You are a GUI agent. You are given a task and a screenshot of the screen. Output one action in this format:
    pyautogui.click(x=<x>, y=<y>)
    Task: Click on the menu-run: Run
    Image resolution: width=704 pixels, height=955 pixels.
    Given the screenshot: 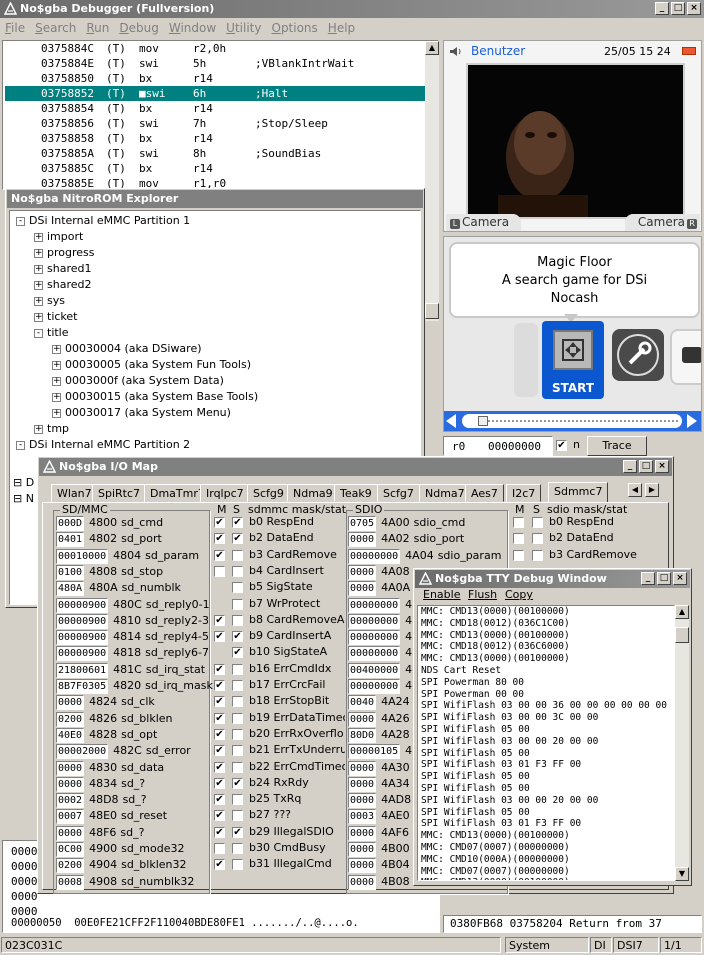 What is the action you would take?
    pyautogui.click(x=97, y=28)
    